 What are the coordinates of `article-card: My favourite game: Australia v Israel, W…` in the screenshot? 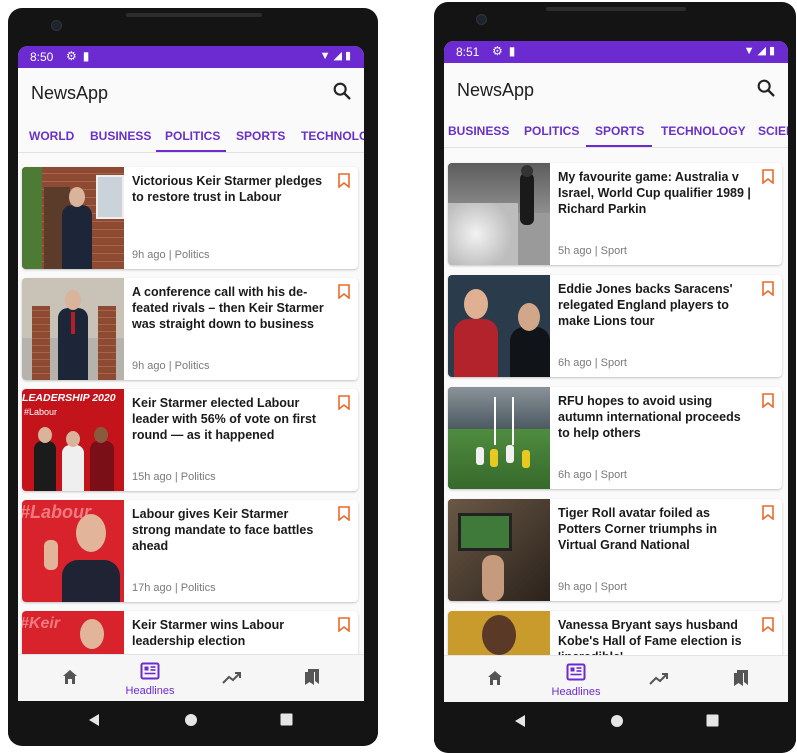 It's located at (615, 214).